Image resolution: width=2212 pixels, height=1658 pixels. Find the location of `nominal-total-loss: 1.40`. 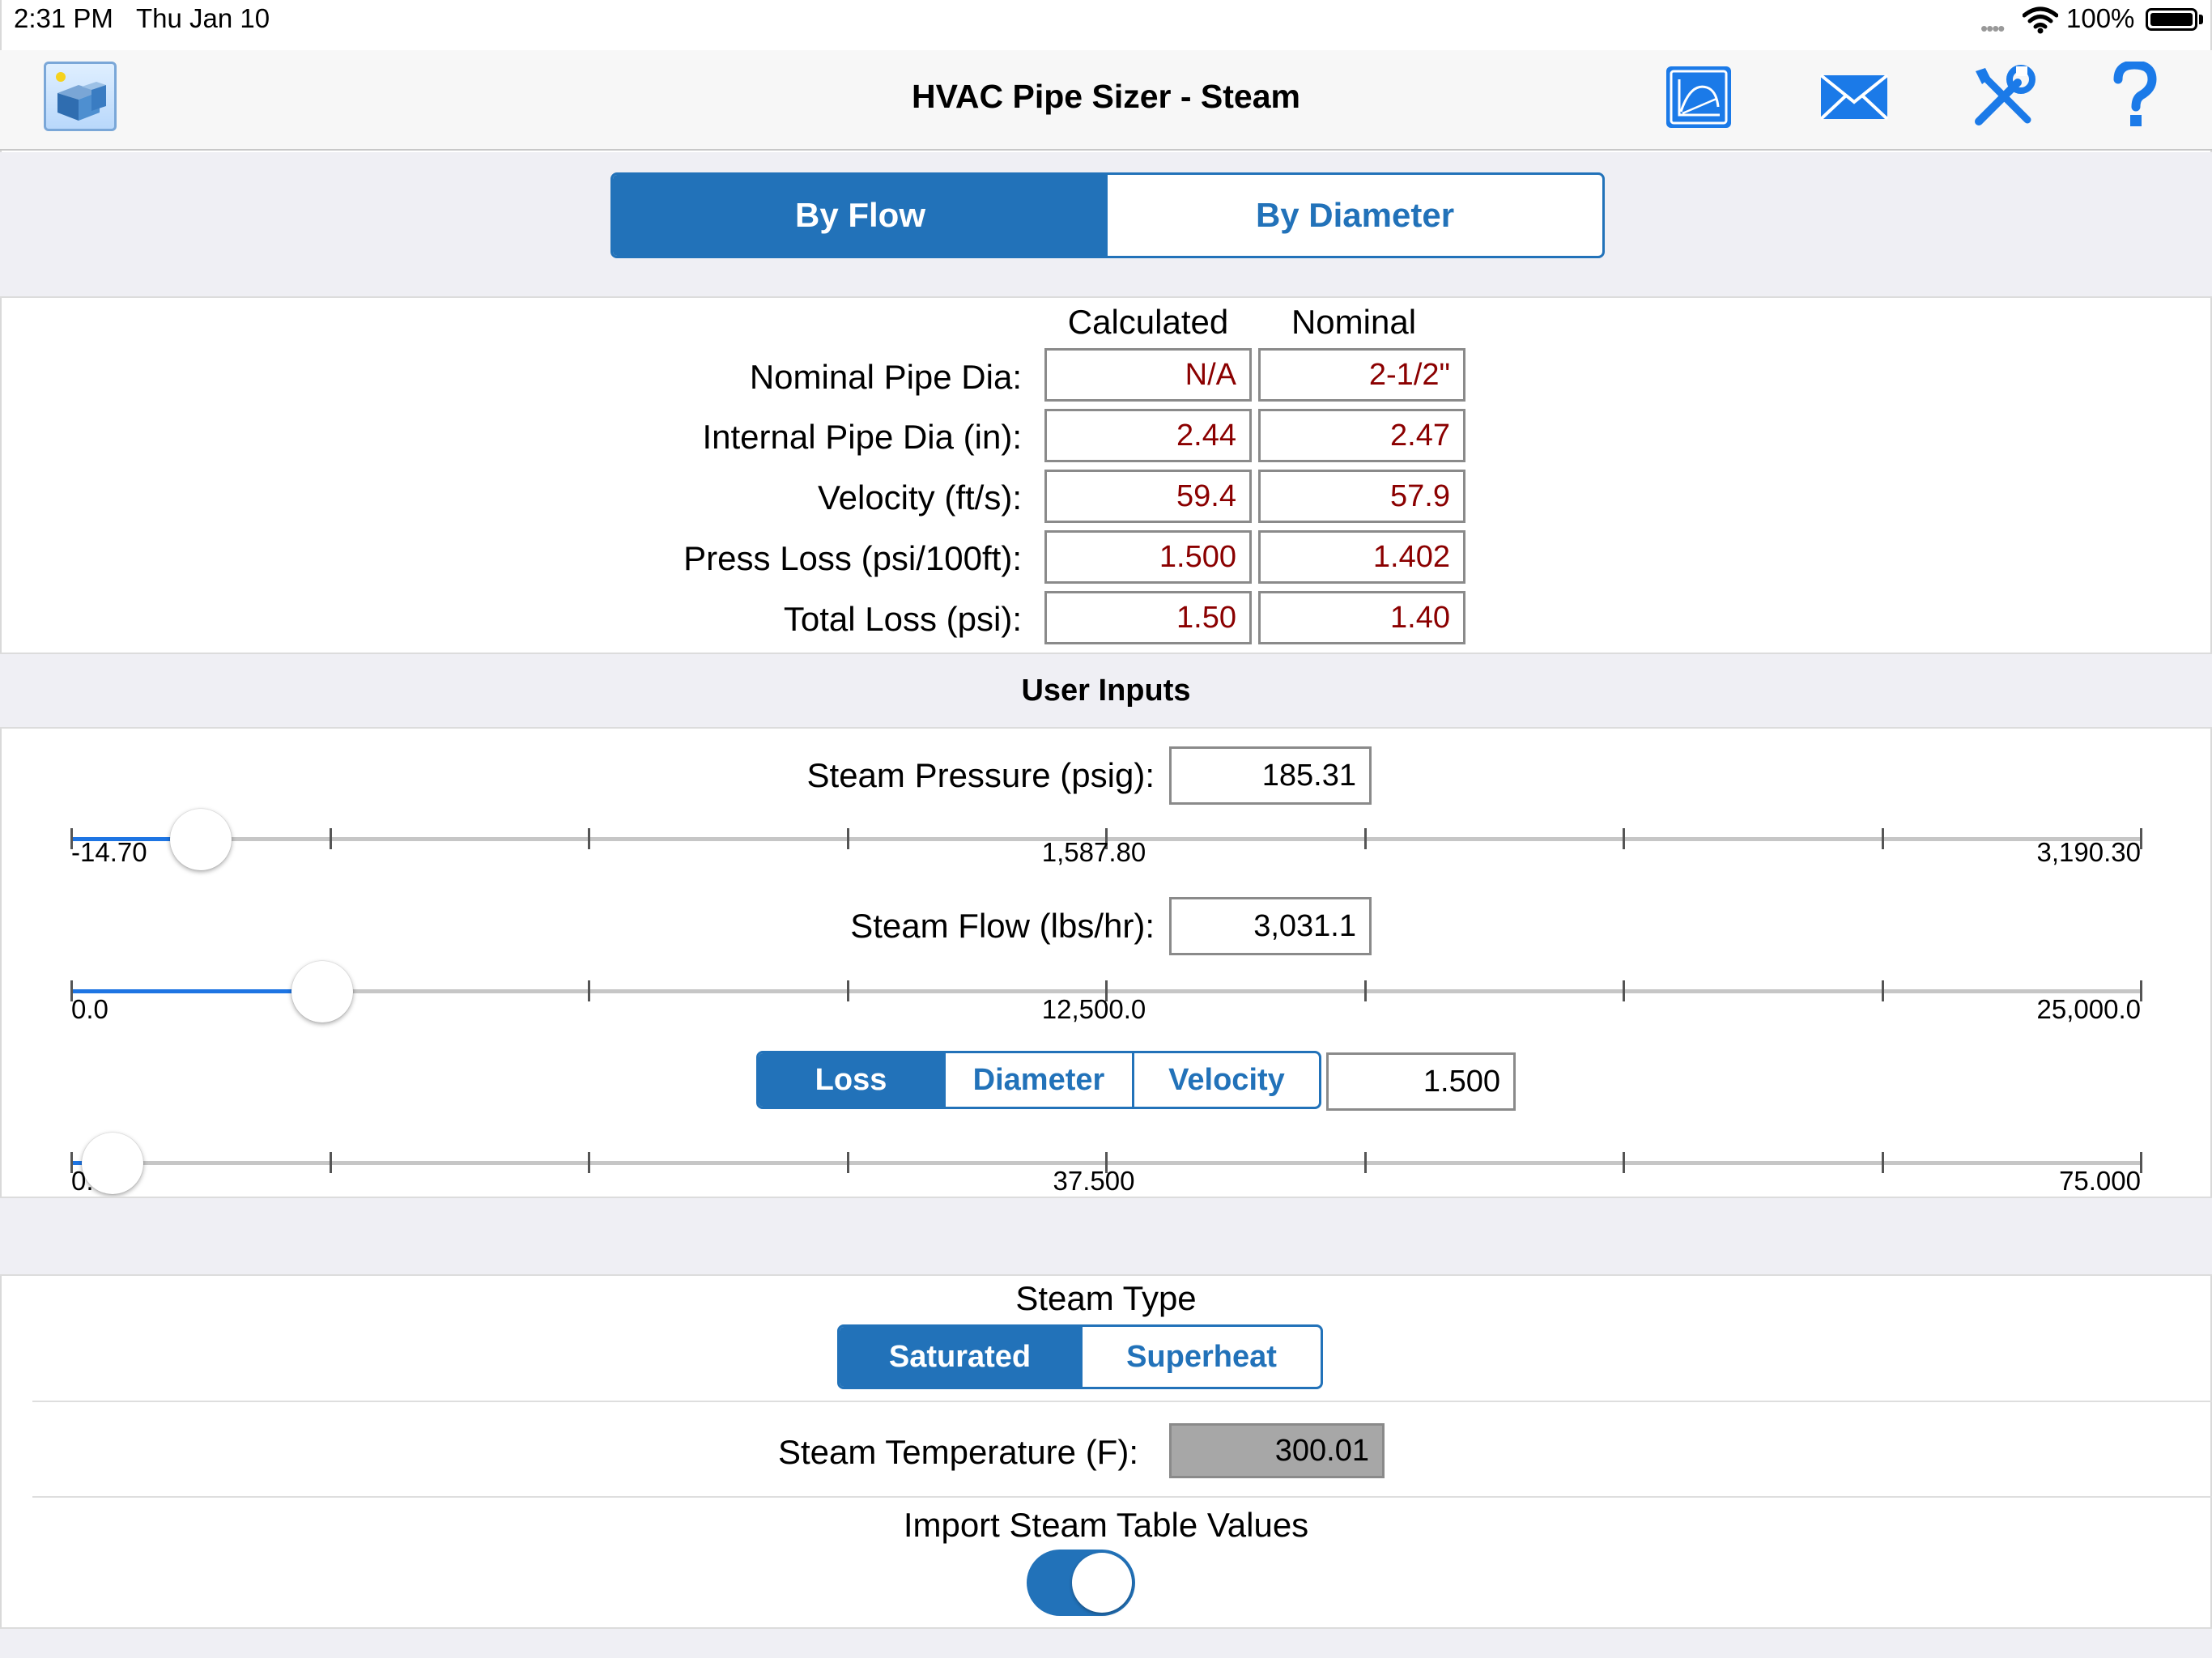

nominal-total-loss: 1.40 is located at coordinates (1362, 617).